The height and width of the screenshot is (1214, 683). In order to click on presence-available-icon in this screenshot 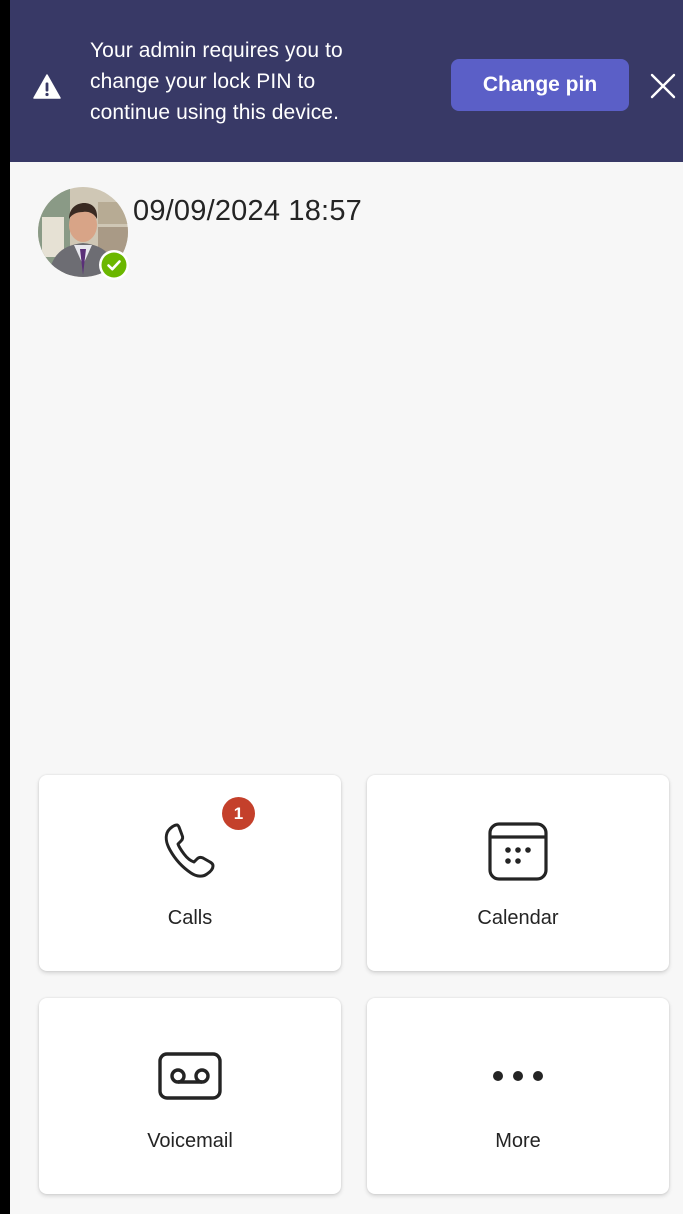, I will do `click(114, 265)`.